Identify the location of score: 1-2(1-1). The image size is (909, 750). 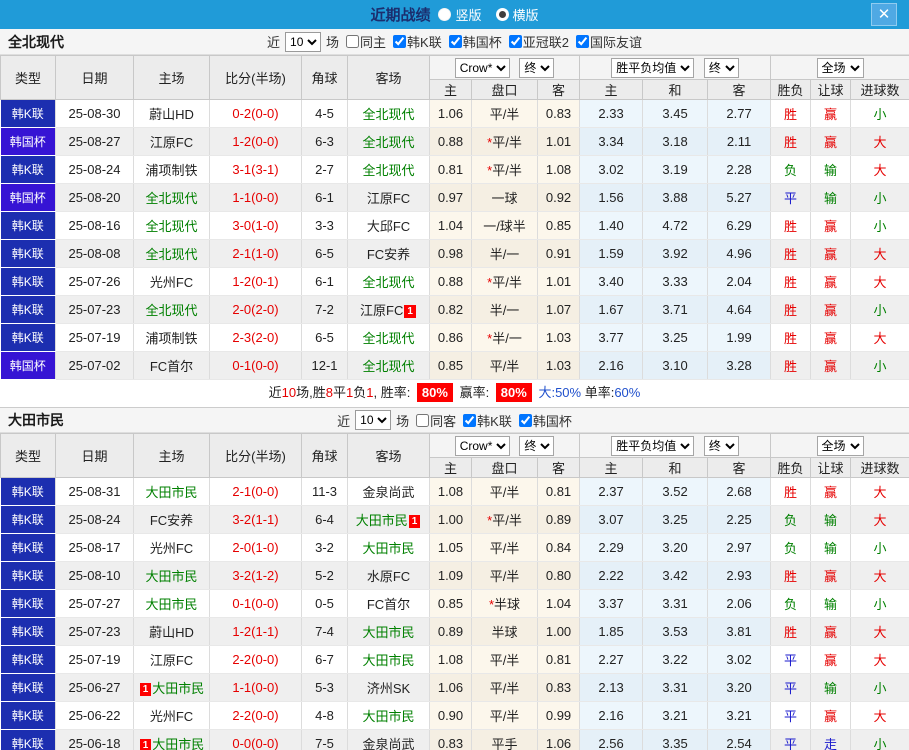
(255, 631).